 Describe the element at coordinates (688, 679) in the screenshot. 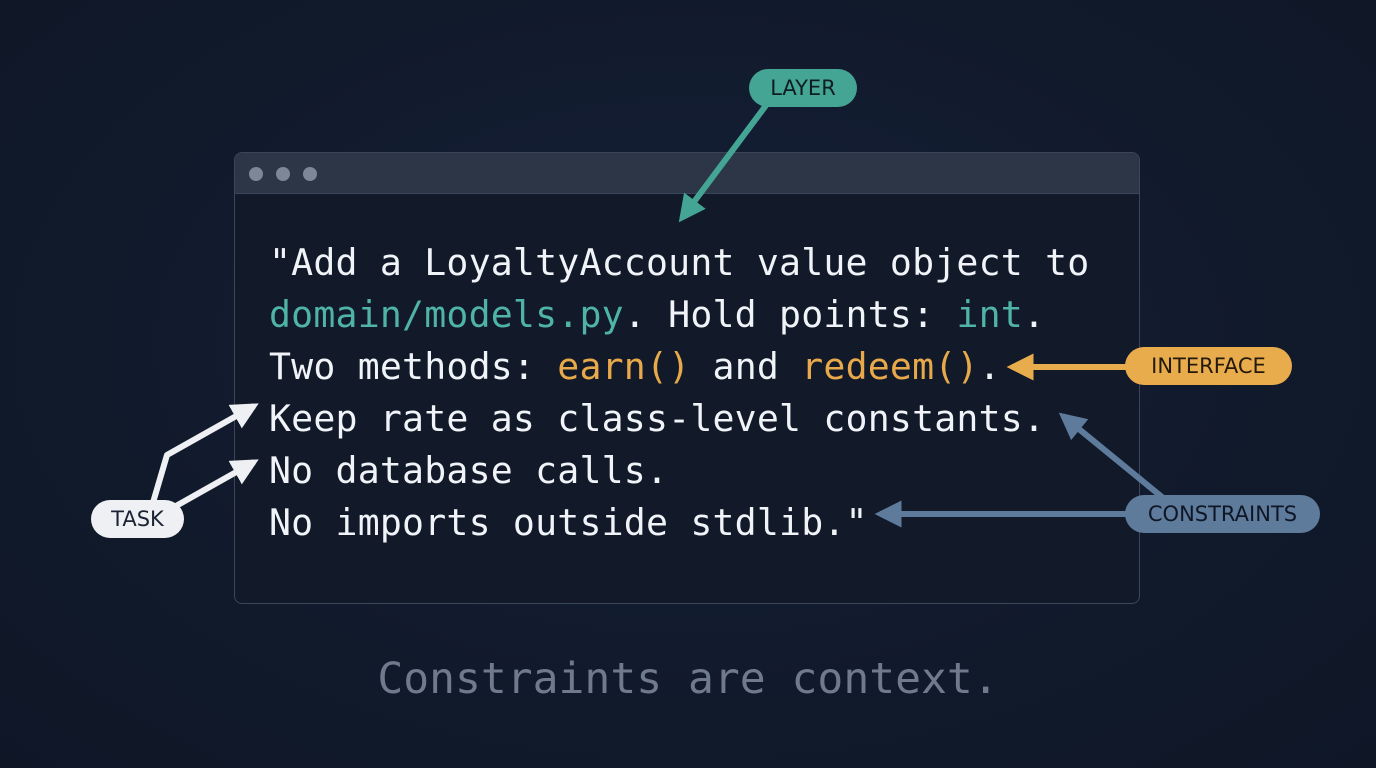

I see `tagline: Constraints are context.` at that location.